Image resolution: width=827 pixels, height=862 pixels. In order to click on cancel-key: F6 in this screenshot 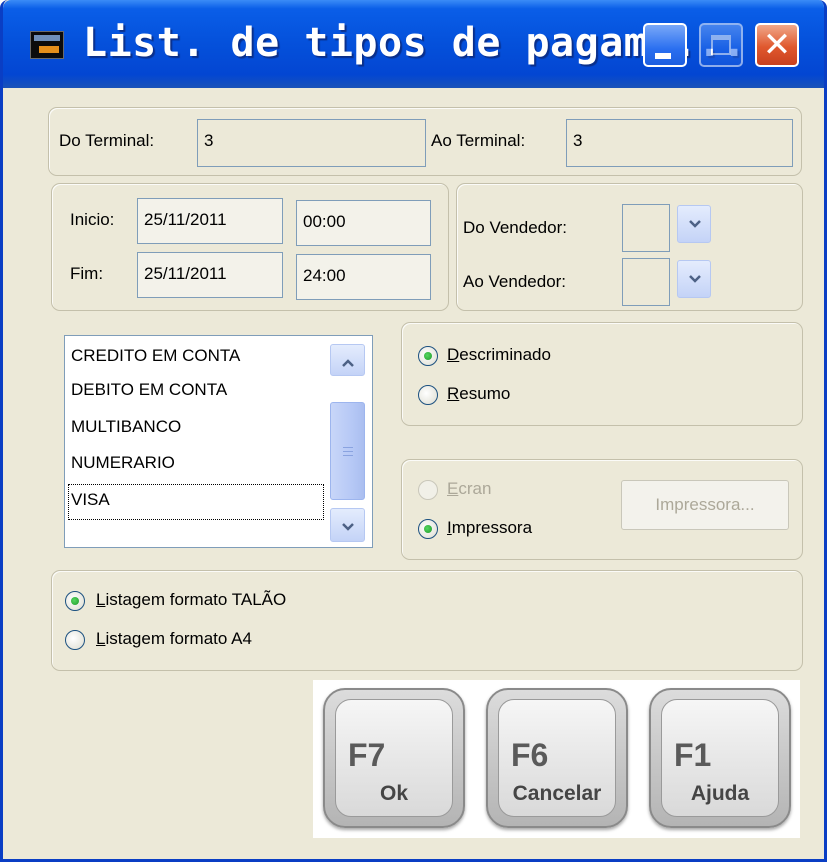, I will do `click(530, 755)`.